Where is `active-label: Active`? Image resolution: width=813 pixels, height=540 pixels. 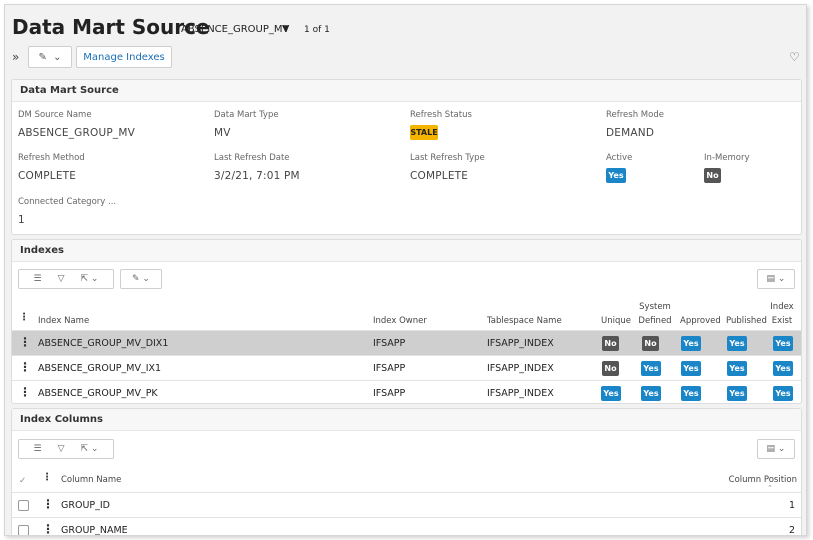 active-label: Active is located at coordinates (619, 158).